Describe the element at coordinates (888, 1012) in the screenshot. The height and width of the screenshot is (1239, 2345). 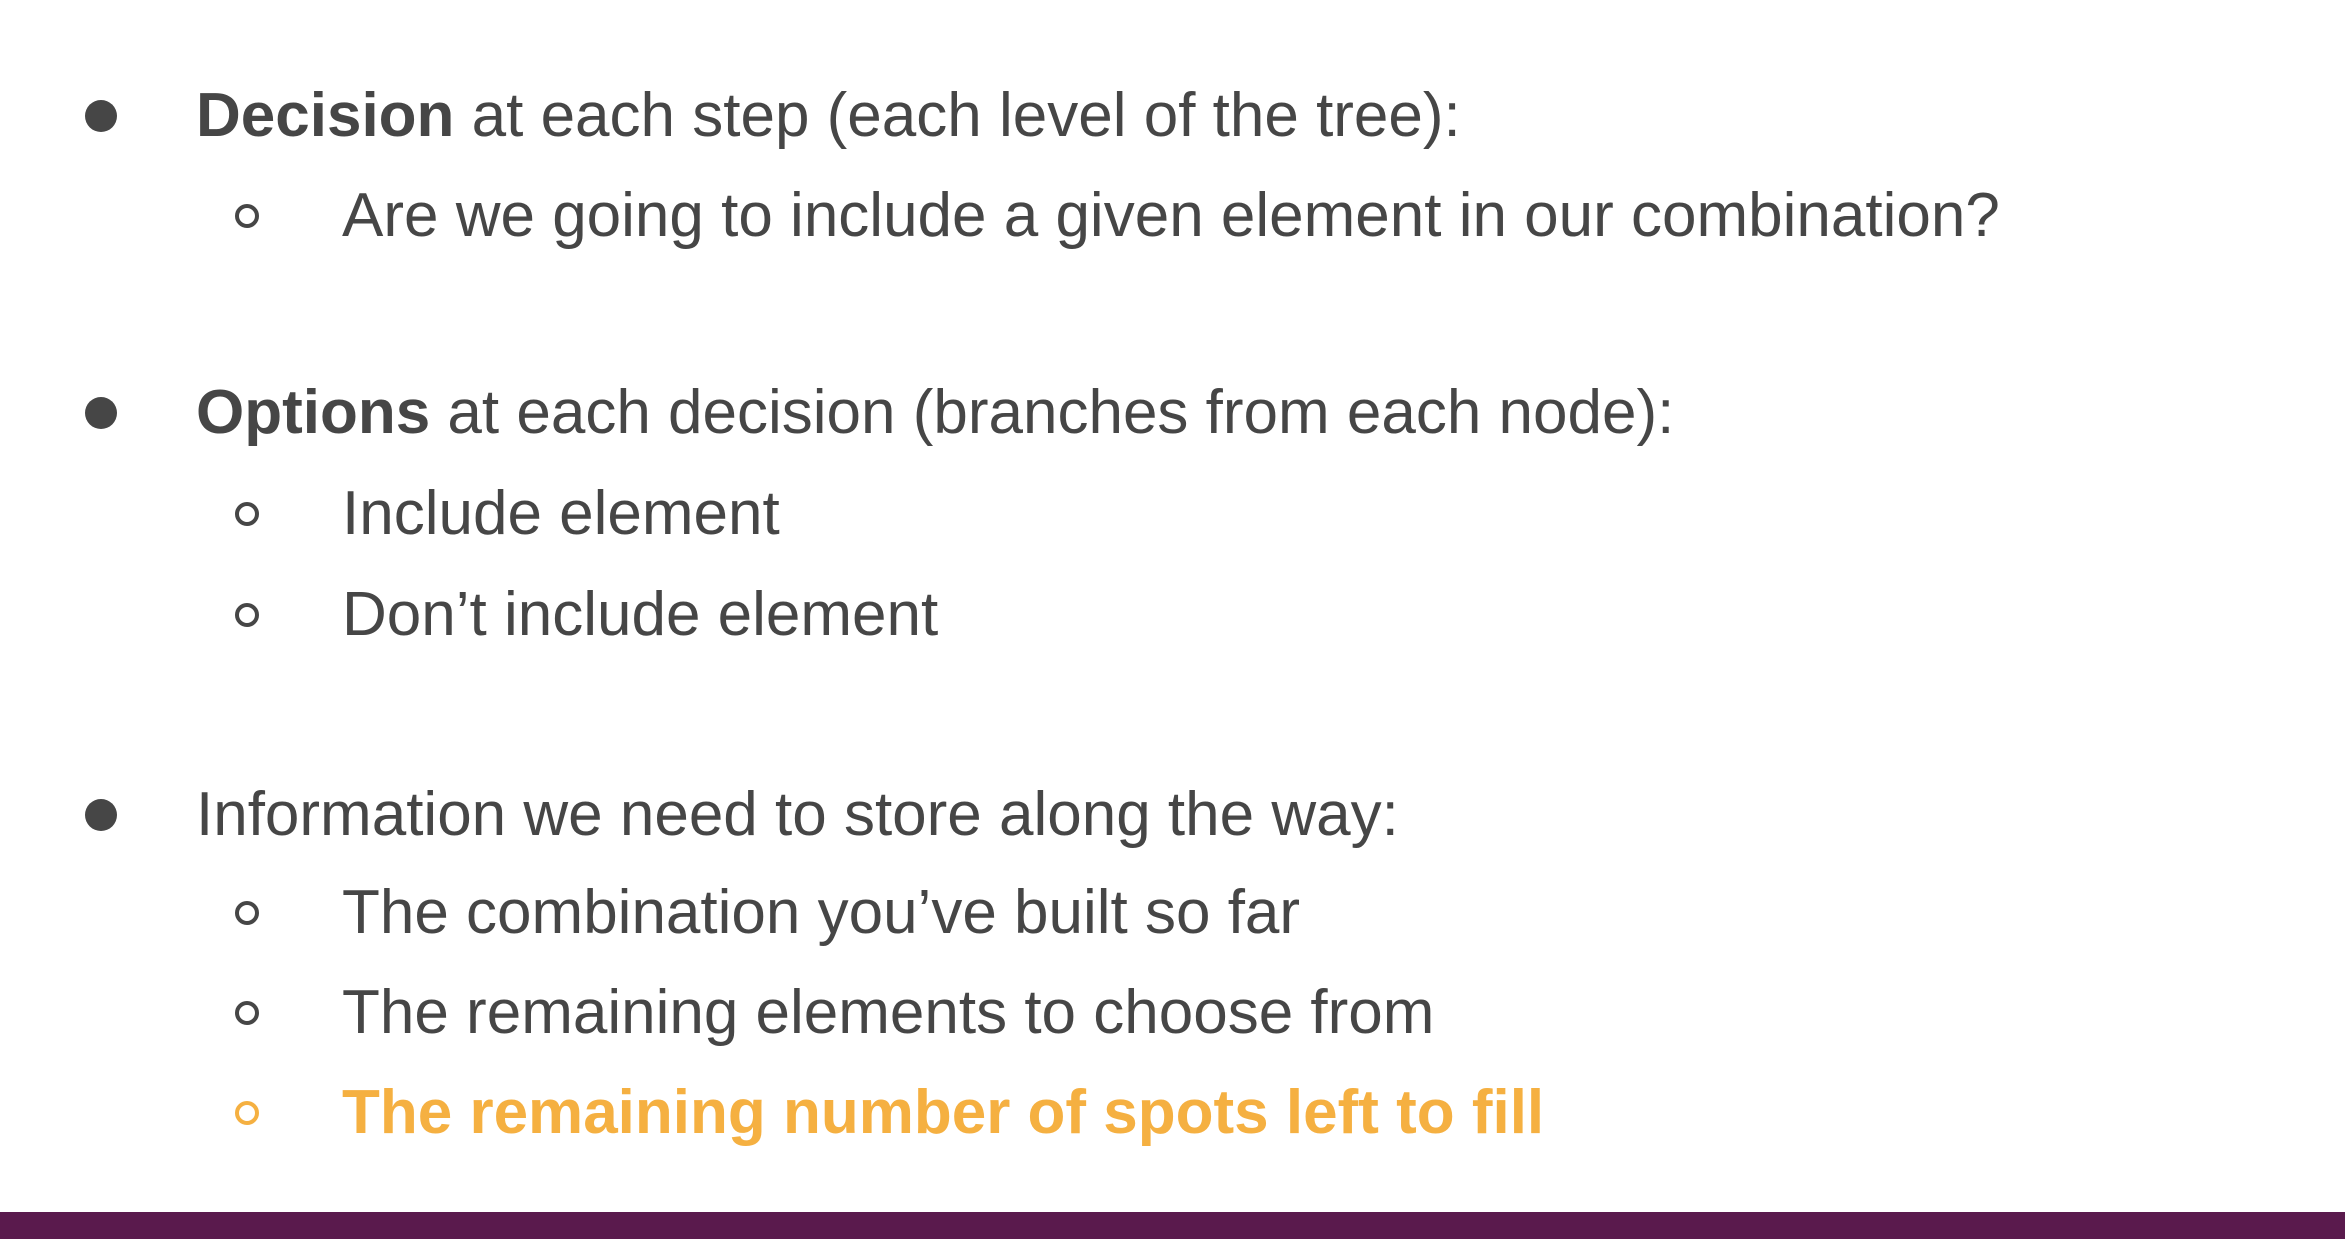
I see `sub-bullet-text: The remaining elements to choose from` at that location.